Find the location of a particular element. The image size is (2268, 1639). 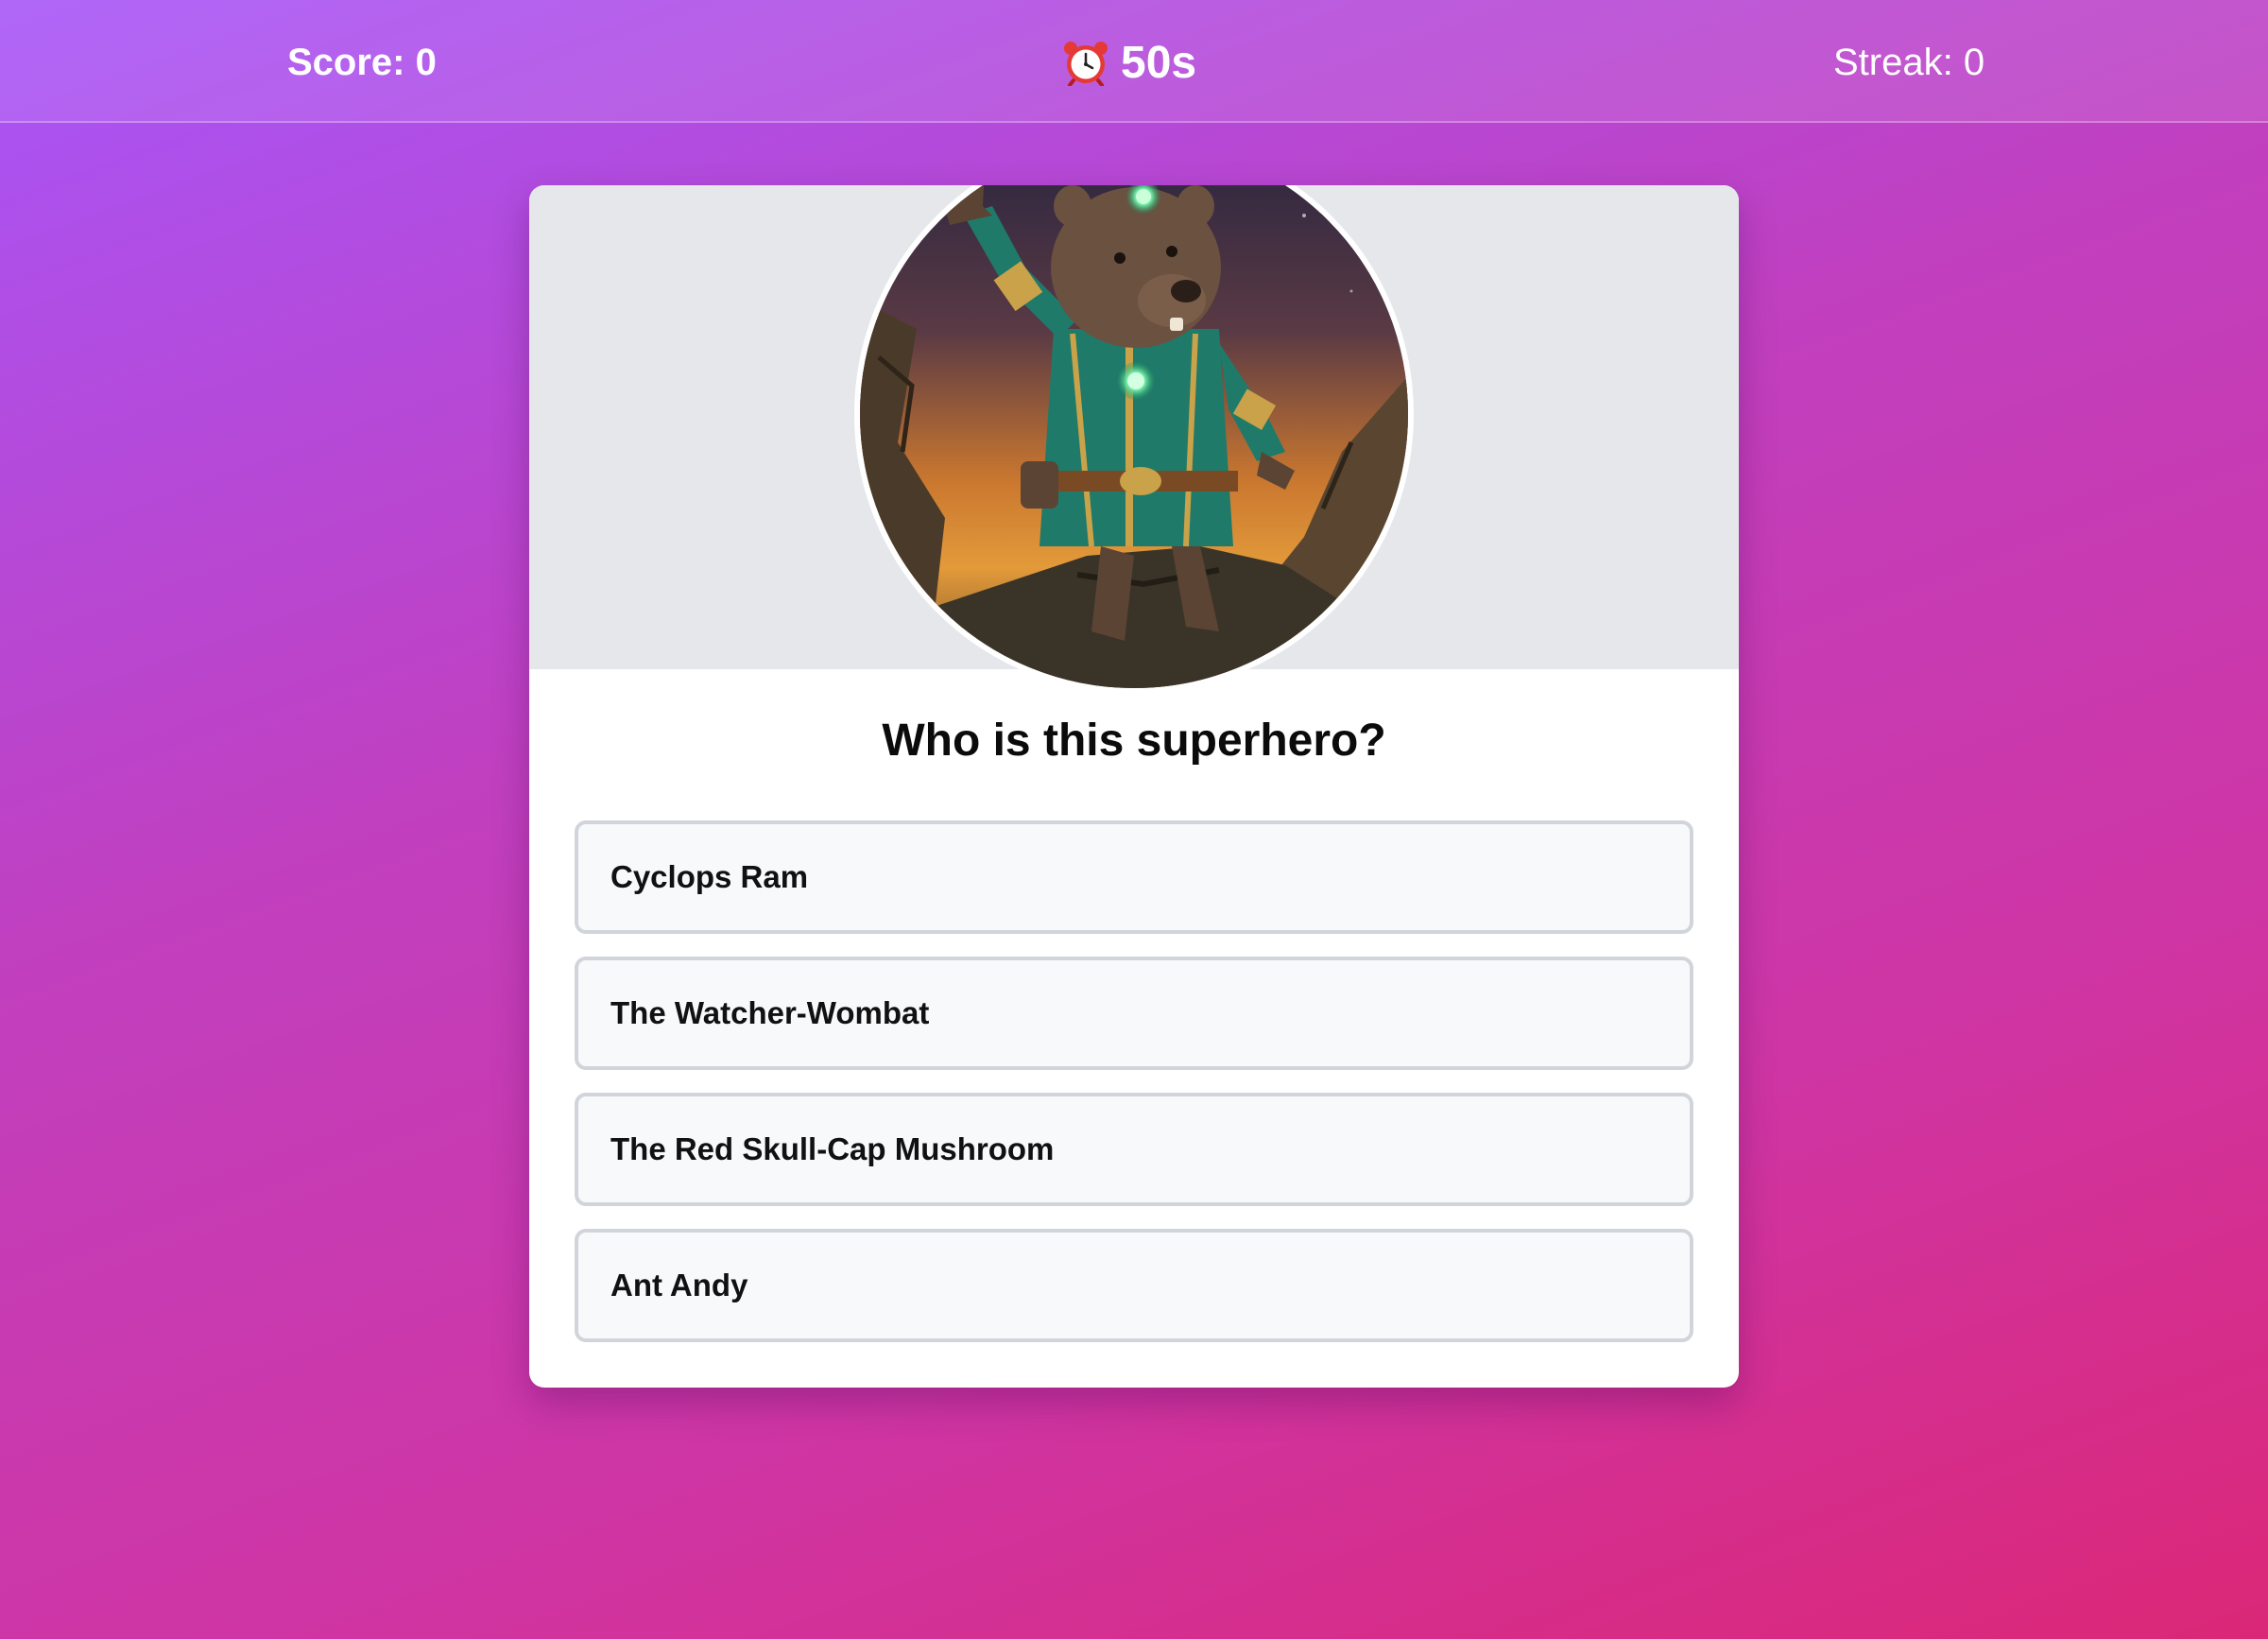

question-text: Who is this superhero? is located at coordinates (1134, 741).